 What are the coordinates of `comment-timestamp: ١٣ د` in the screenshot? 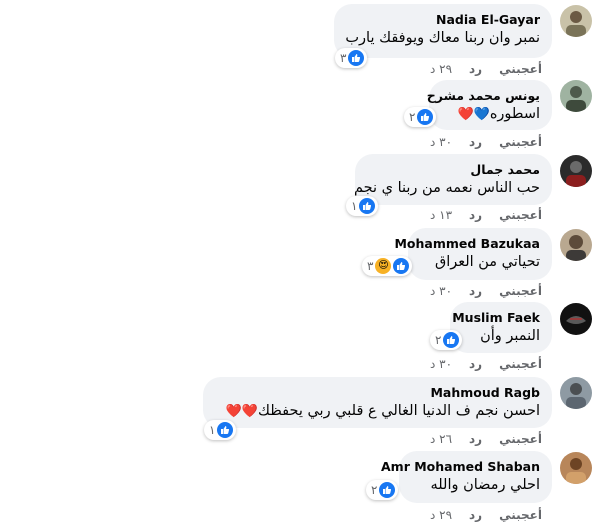 It's located at (441, 215).